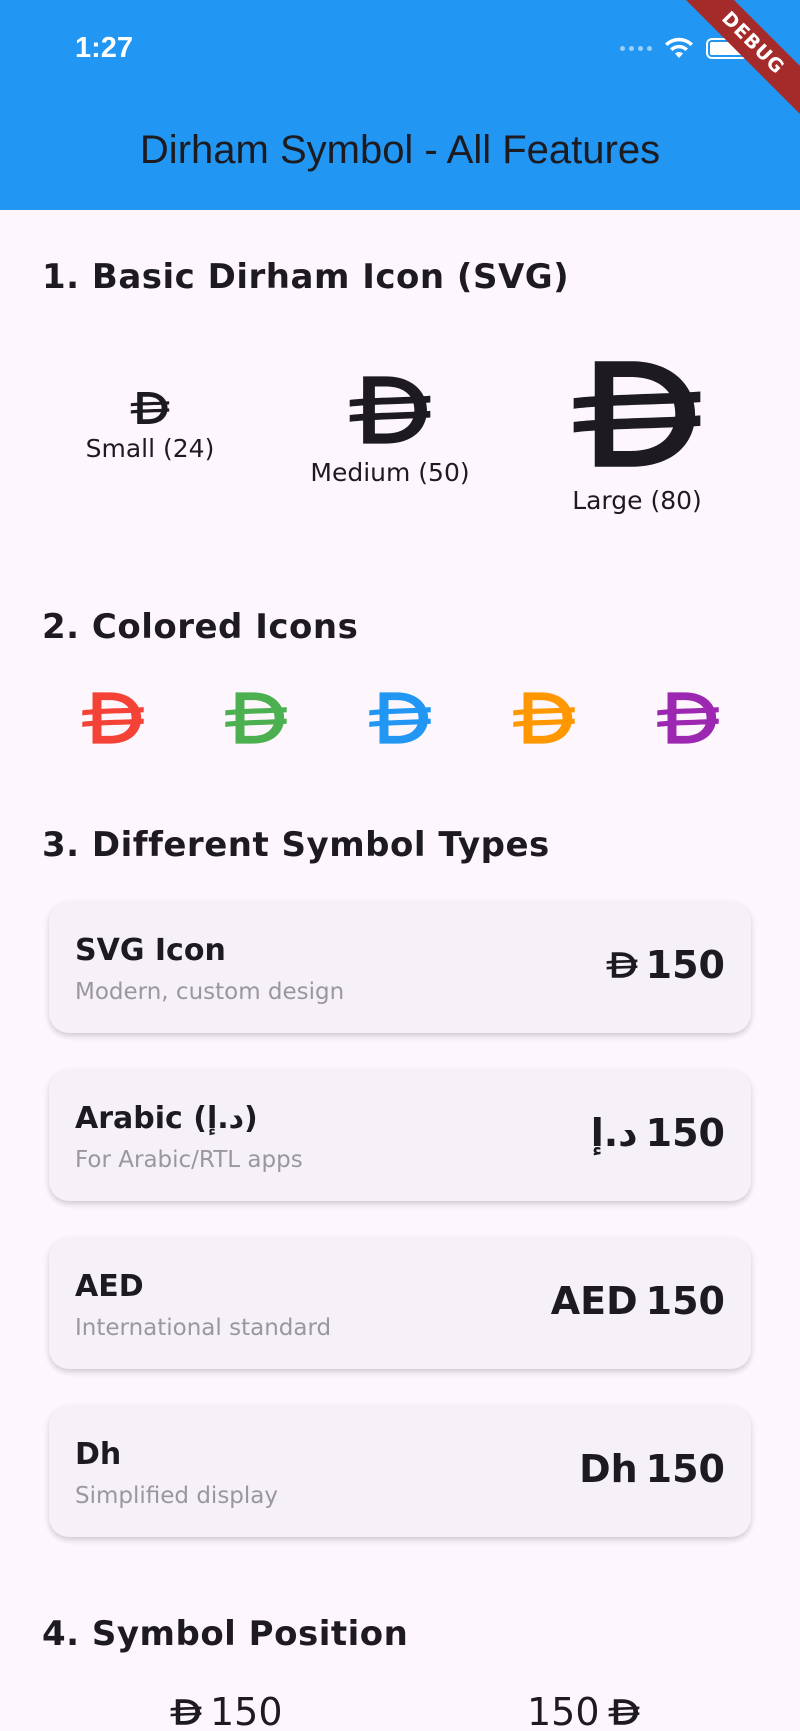  What do you see at coordinates (104, 48) in the screenshot?
I see `status-time: 1:27` at bounding box center [104, 48].